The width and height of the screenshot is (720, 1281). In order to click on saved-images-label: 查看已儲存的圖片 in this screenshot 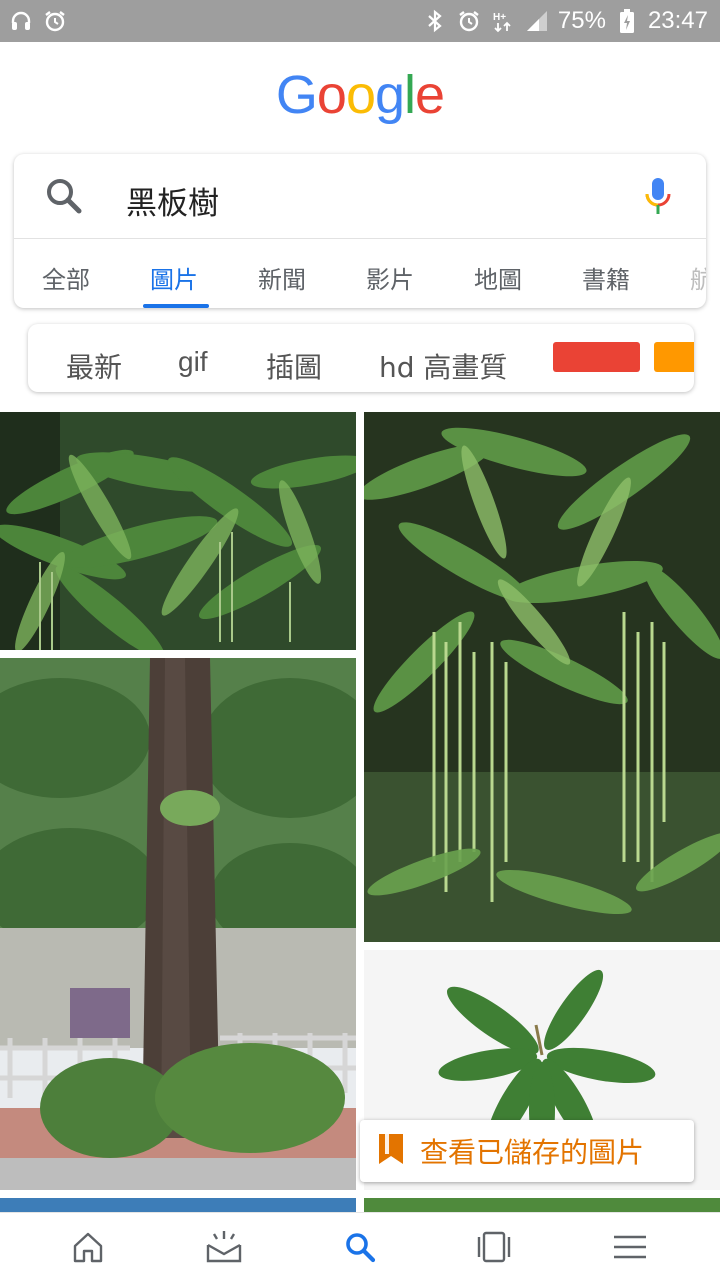, I will do `click(532, 1152)`.